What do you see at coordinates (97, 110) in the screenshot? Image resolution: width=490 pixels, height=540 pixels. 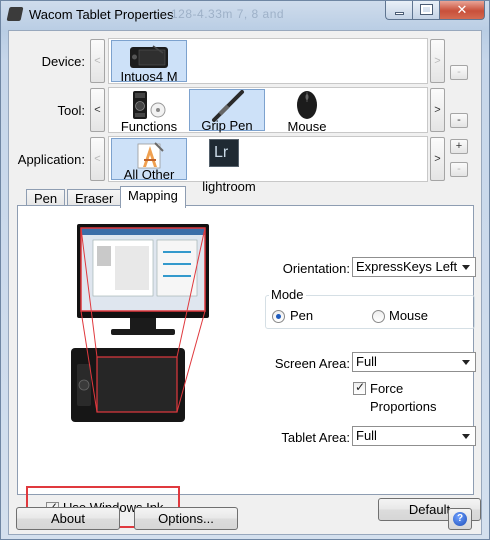 I see `tool-scroll-left-button: <` at bounding box center [97, 110].